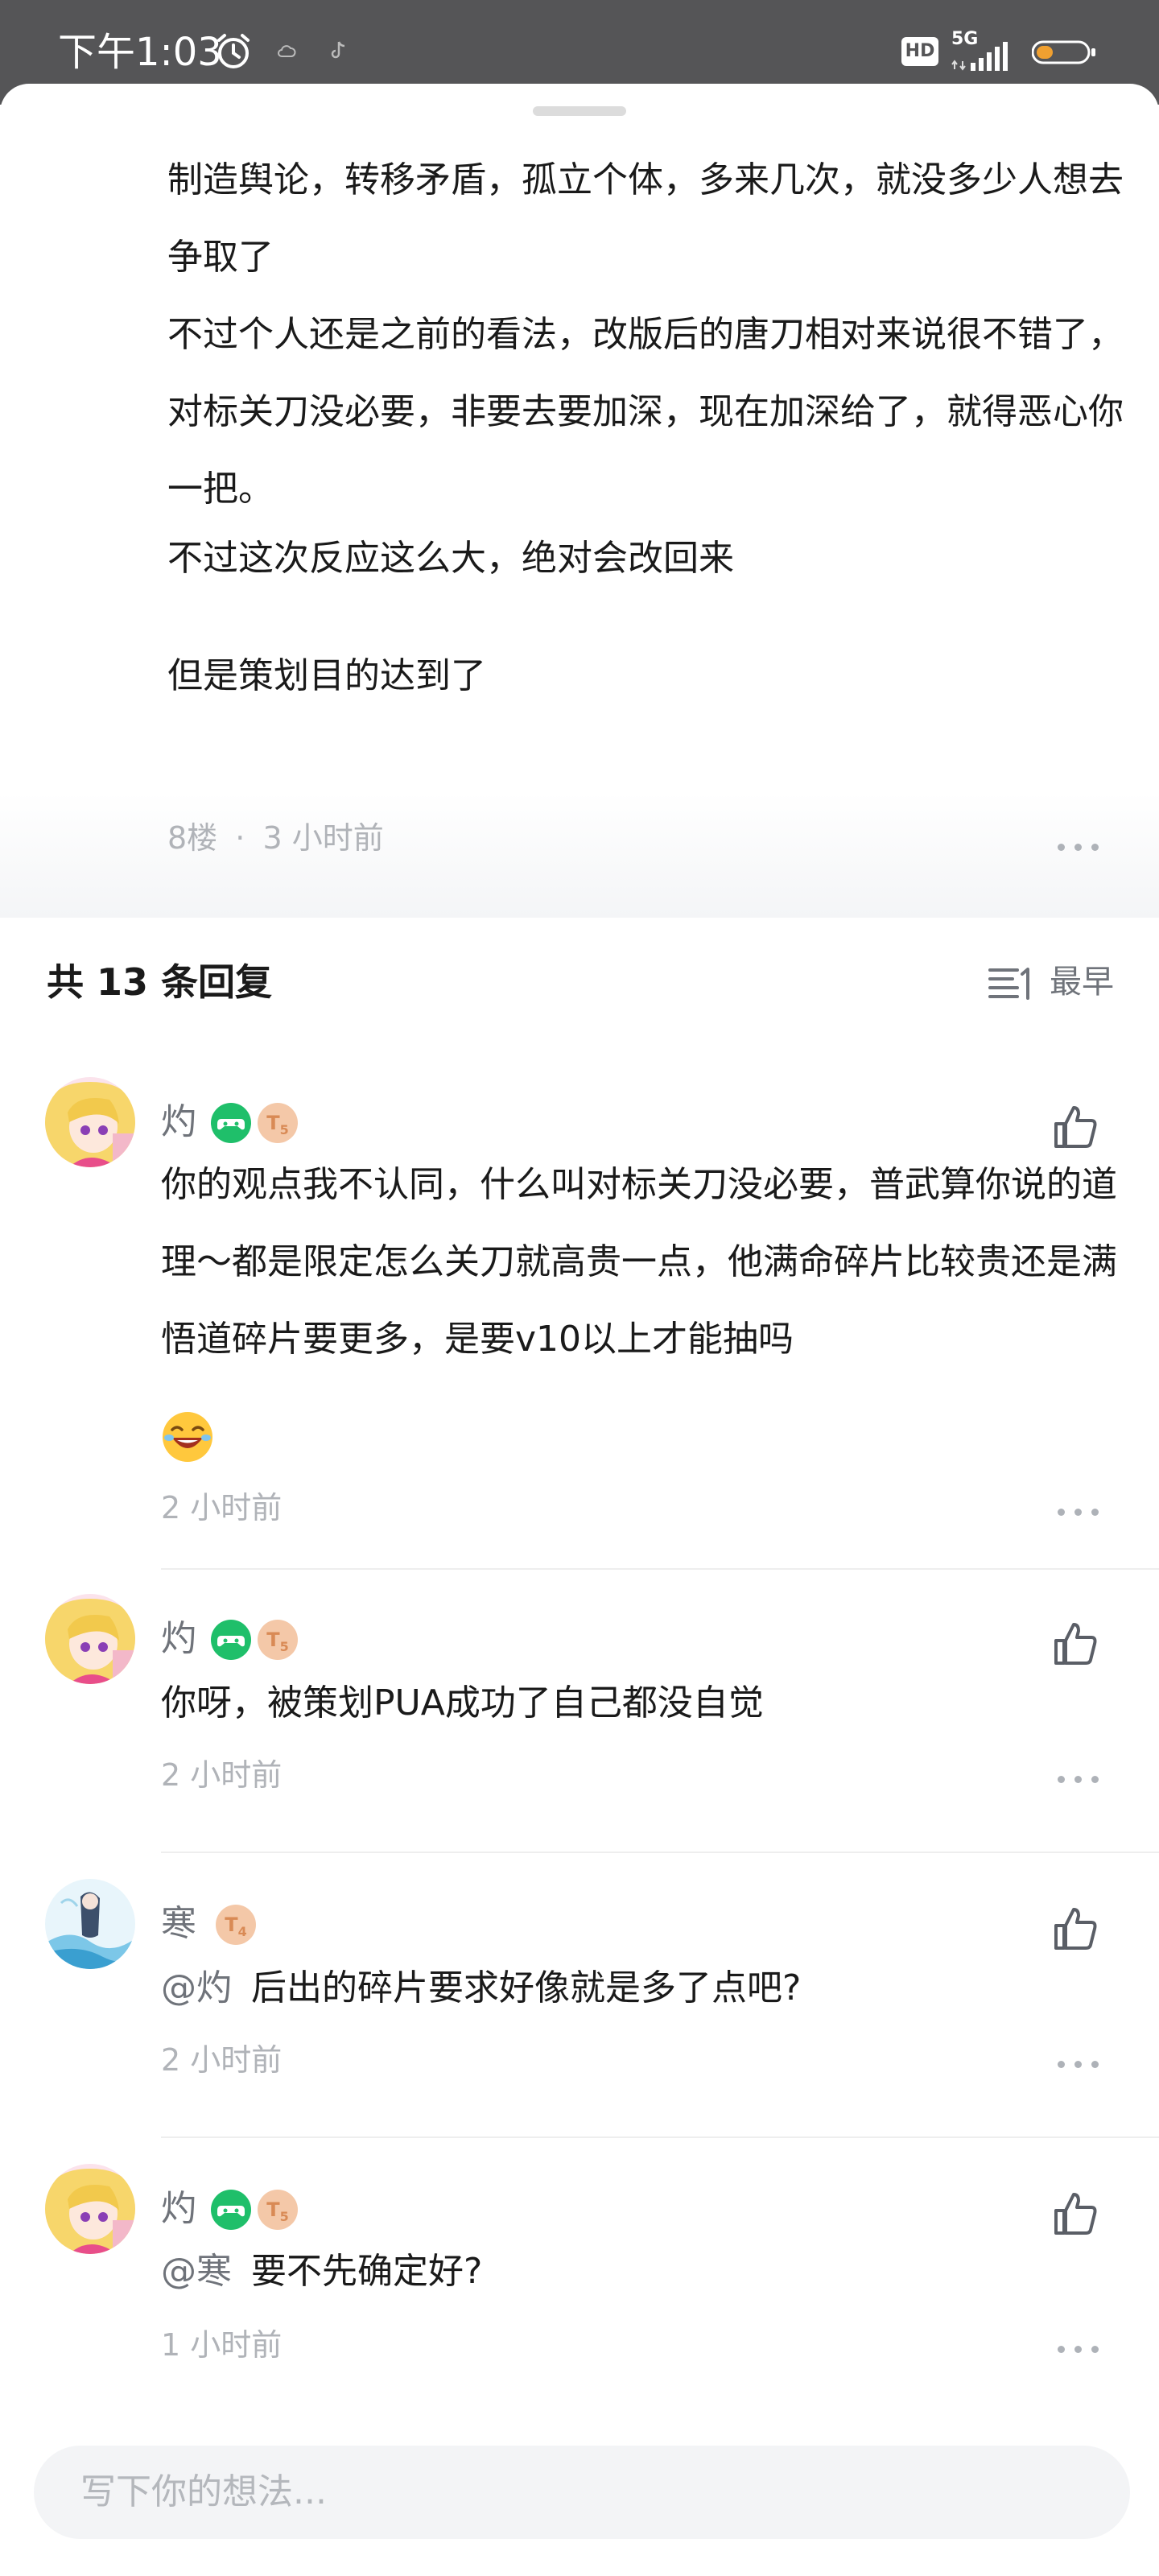 The width and height of the screenshot is (1159, 2576). I want to click on alarm-clock-icon, so click(233, 51).